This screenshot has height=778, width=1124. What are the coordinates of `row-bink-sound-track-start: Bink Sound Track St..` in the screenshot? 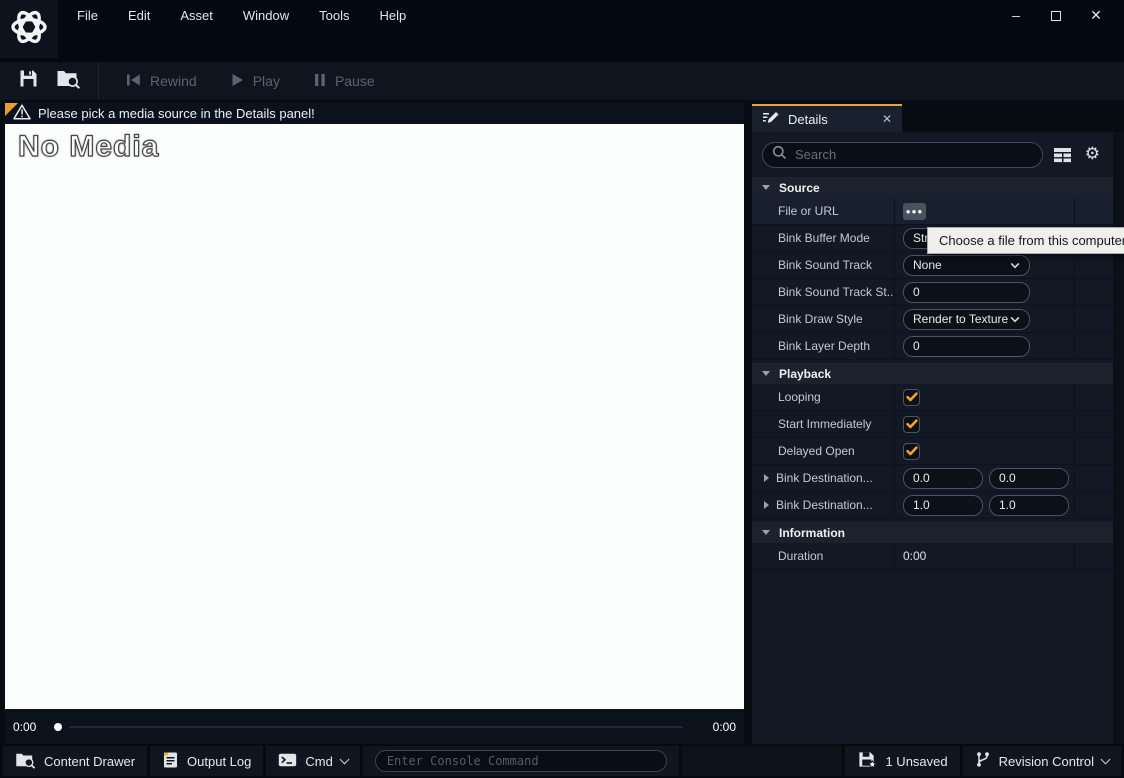 It's located at (932, 292).